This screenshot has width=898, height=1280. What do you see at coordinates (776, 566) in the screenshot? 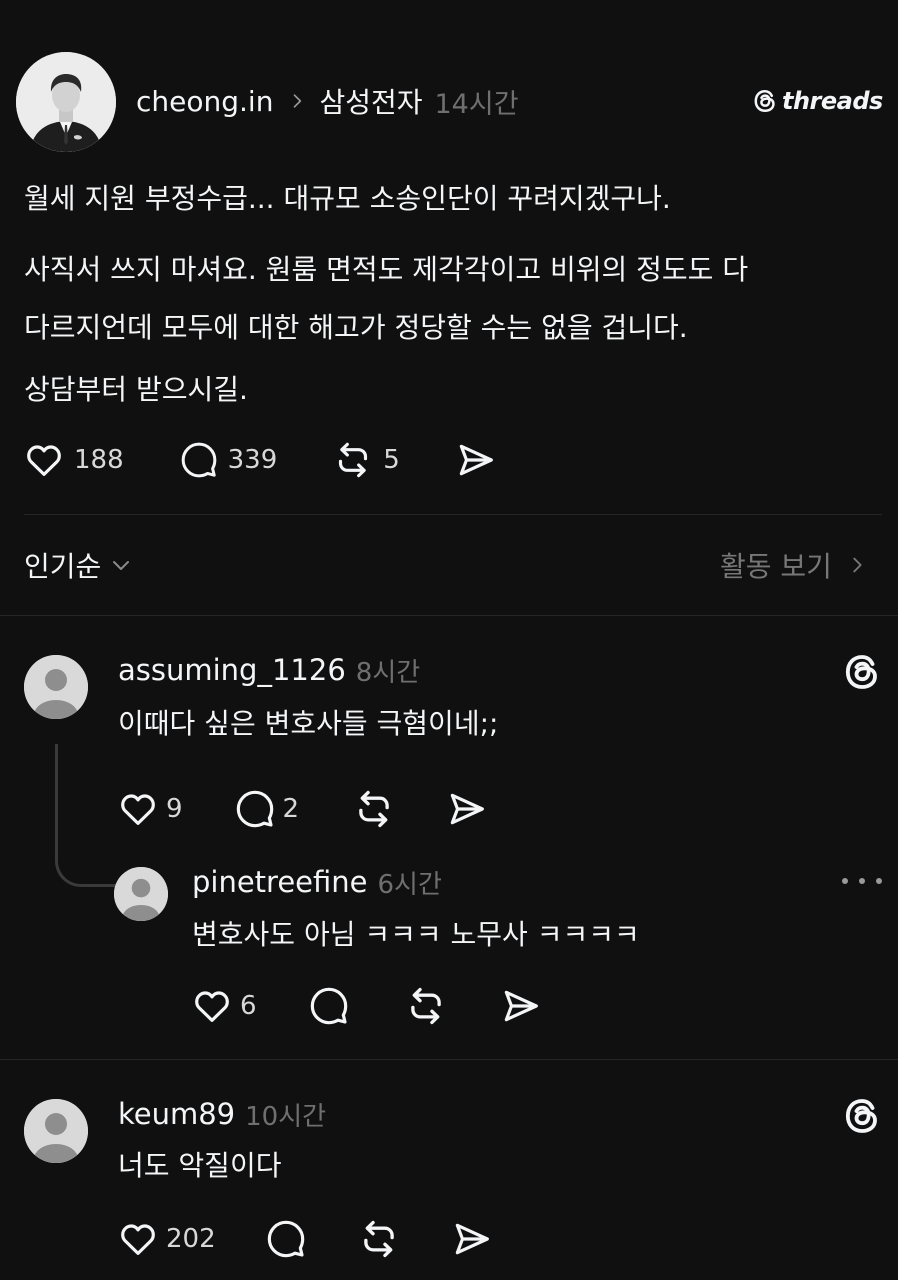
I see `activity-label: 활동 보기` at bounding box center [776, 566].